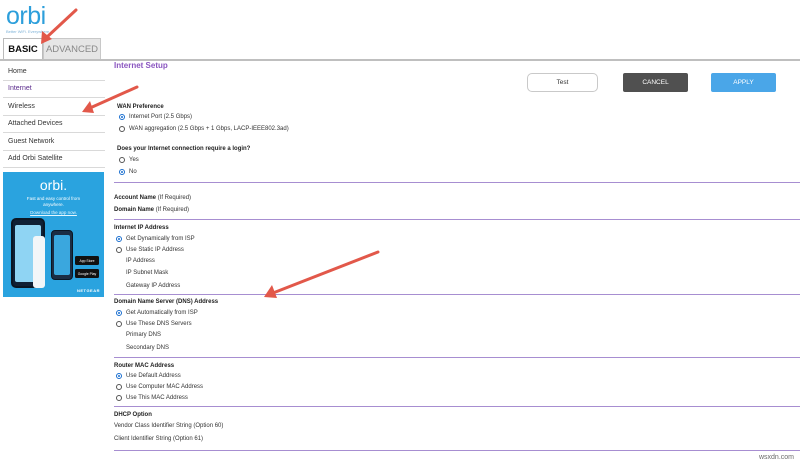  I want to click on phone-mini-screen, so click(62, 255).